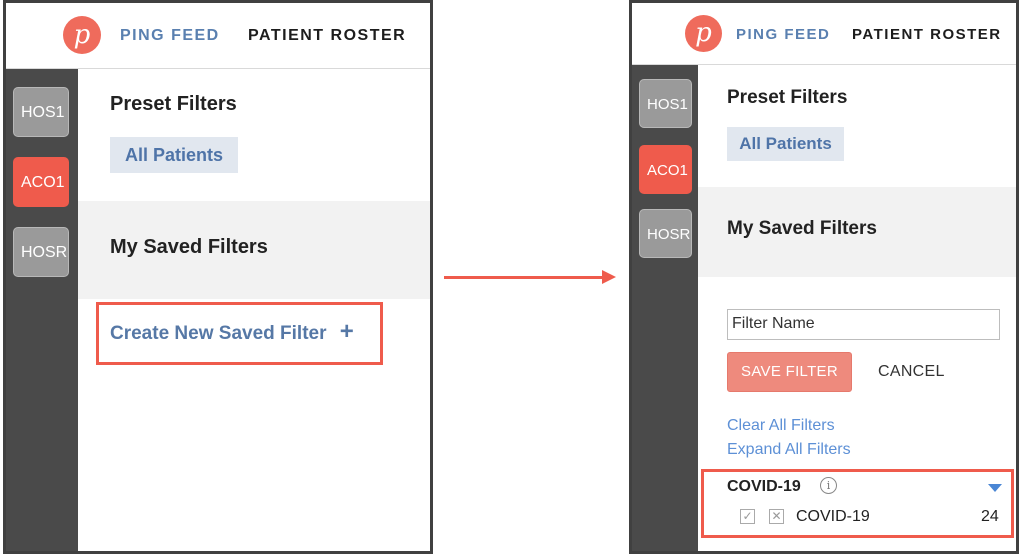  Describe the element at coordinates (789, 450) in the screenshot. I see `expand-all-filters-link: Expand All Filters` at that location.